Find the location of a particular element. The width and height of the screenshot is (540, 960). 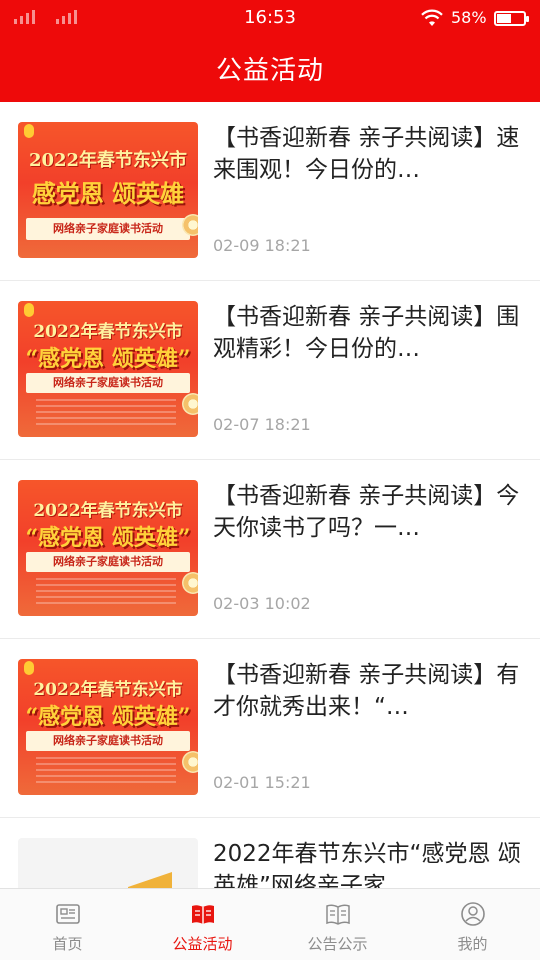

battery-icon is located at coordinates (511, 18).